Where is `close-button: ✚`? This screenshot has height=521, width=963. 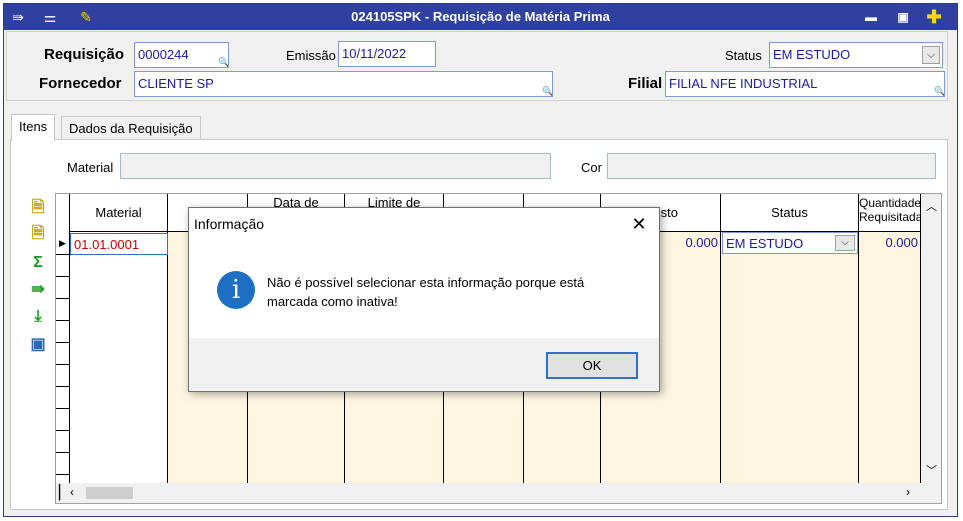
close-button: ✚ is located at coordinates (934, 17).